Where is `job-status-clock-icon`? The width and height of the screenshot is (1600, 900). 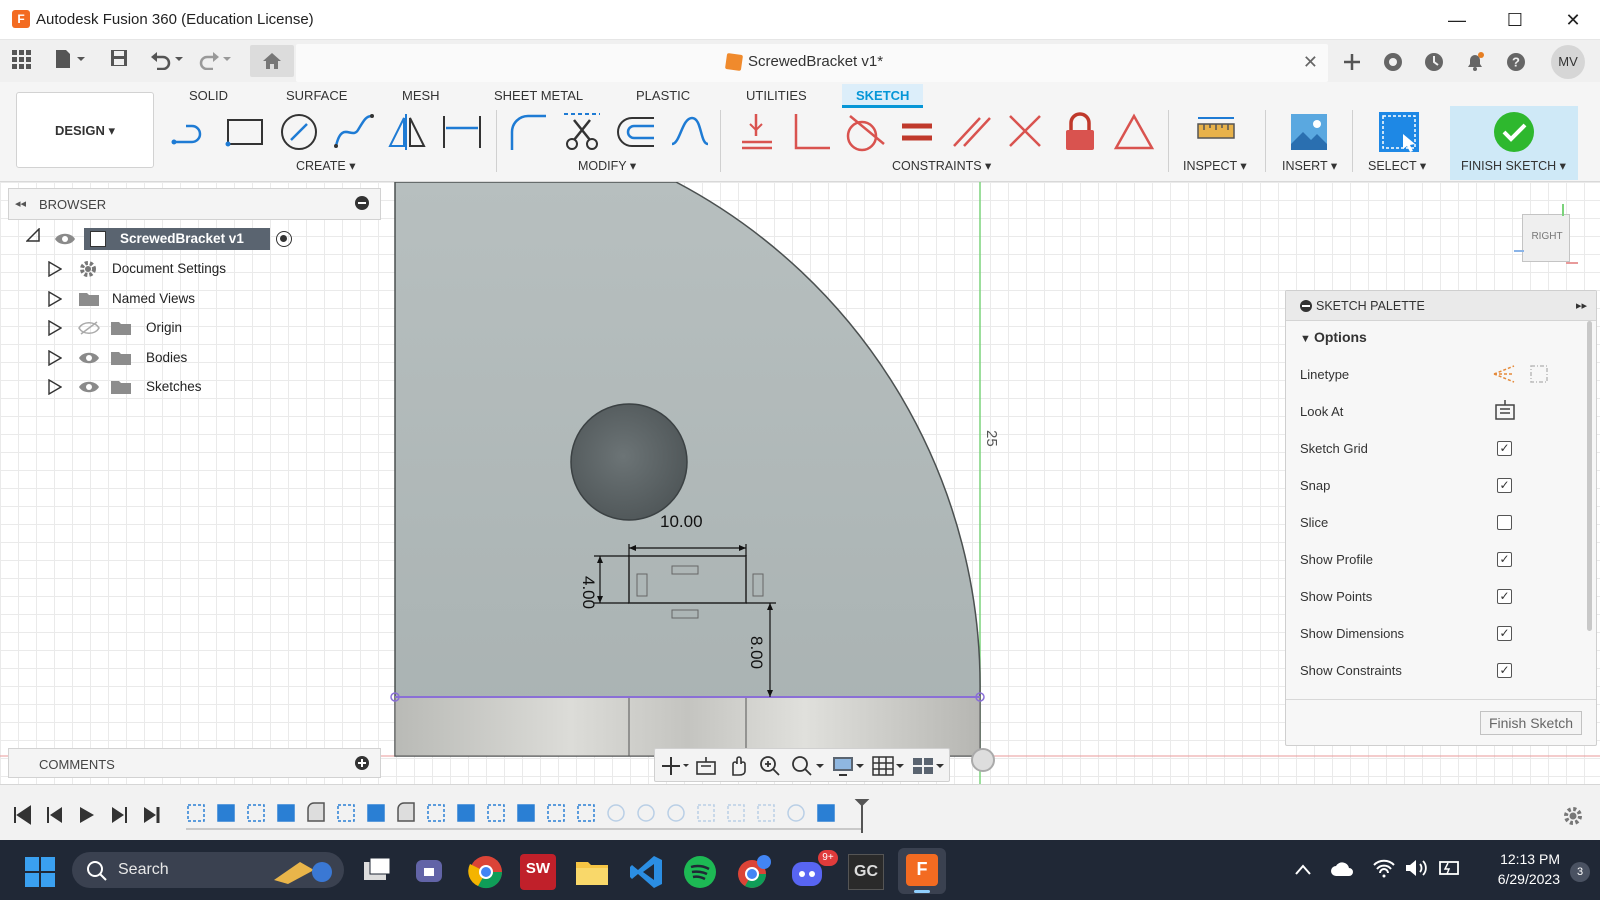
job-status-clock-icon is located at coordinates (1434, 62).